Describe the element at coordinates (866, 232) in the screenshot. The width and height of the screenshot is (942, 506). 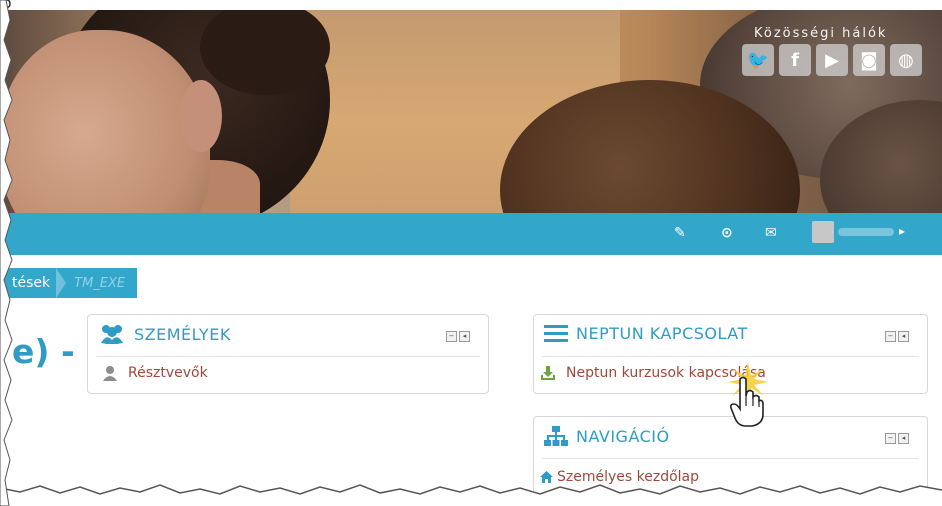
I see `user-name-blurred` at that location.